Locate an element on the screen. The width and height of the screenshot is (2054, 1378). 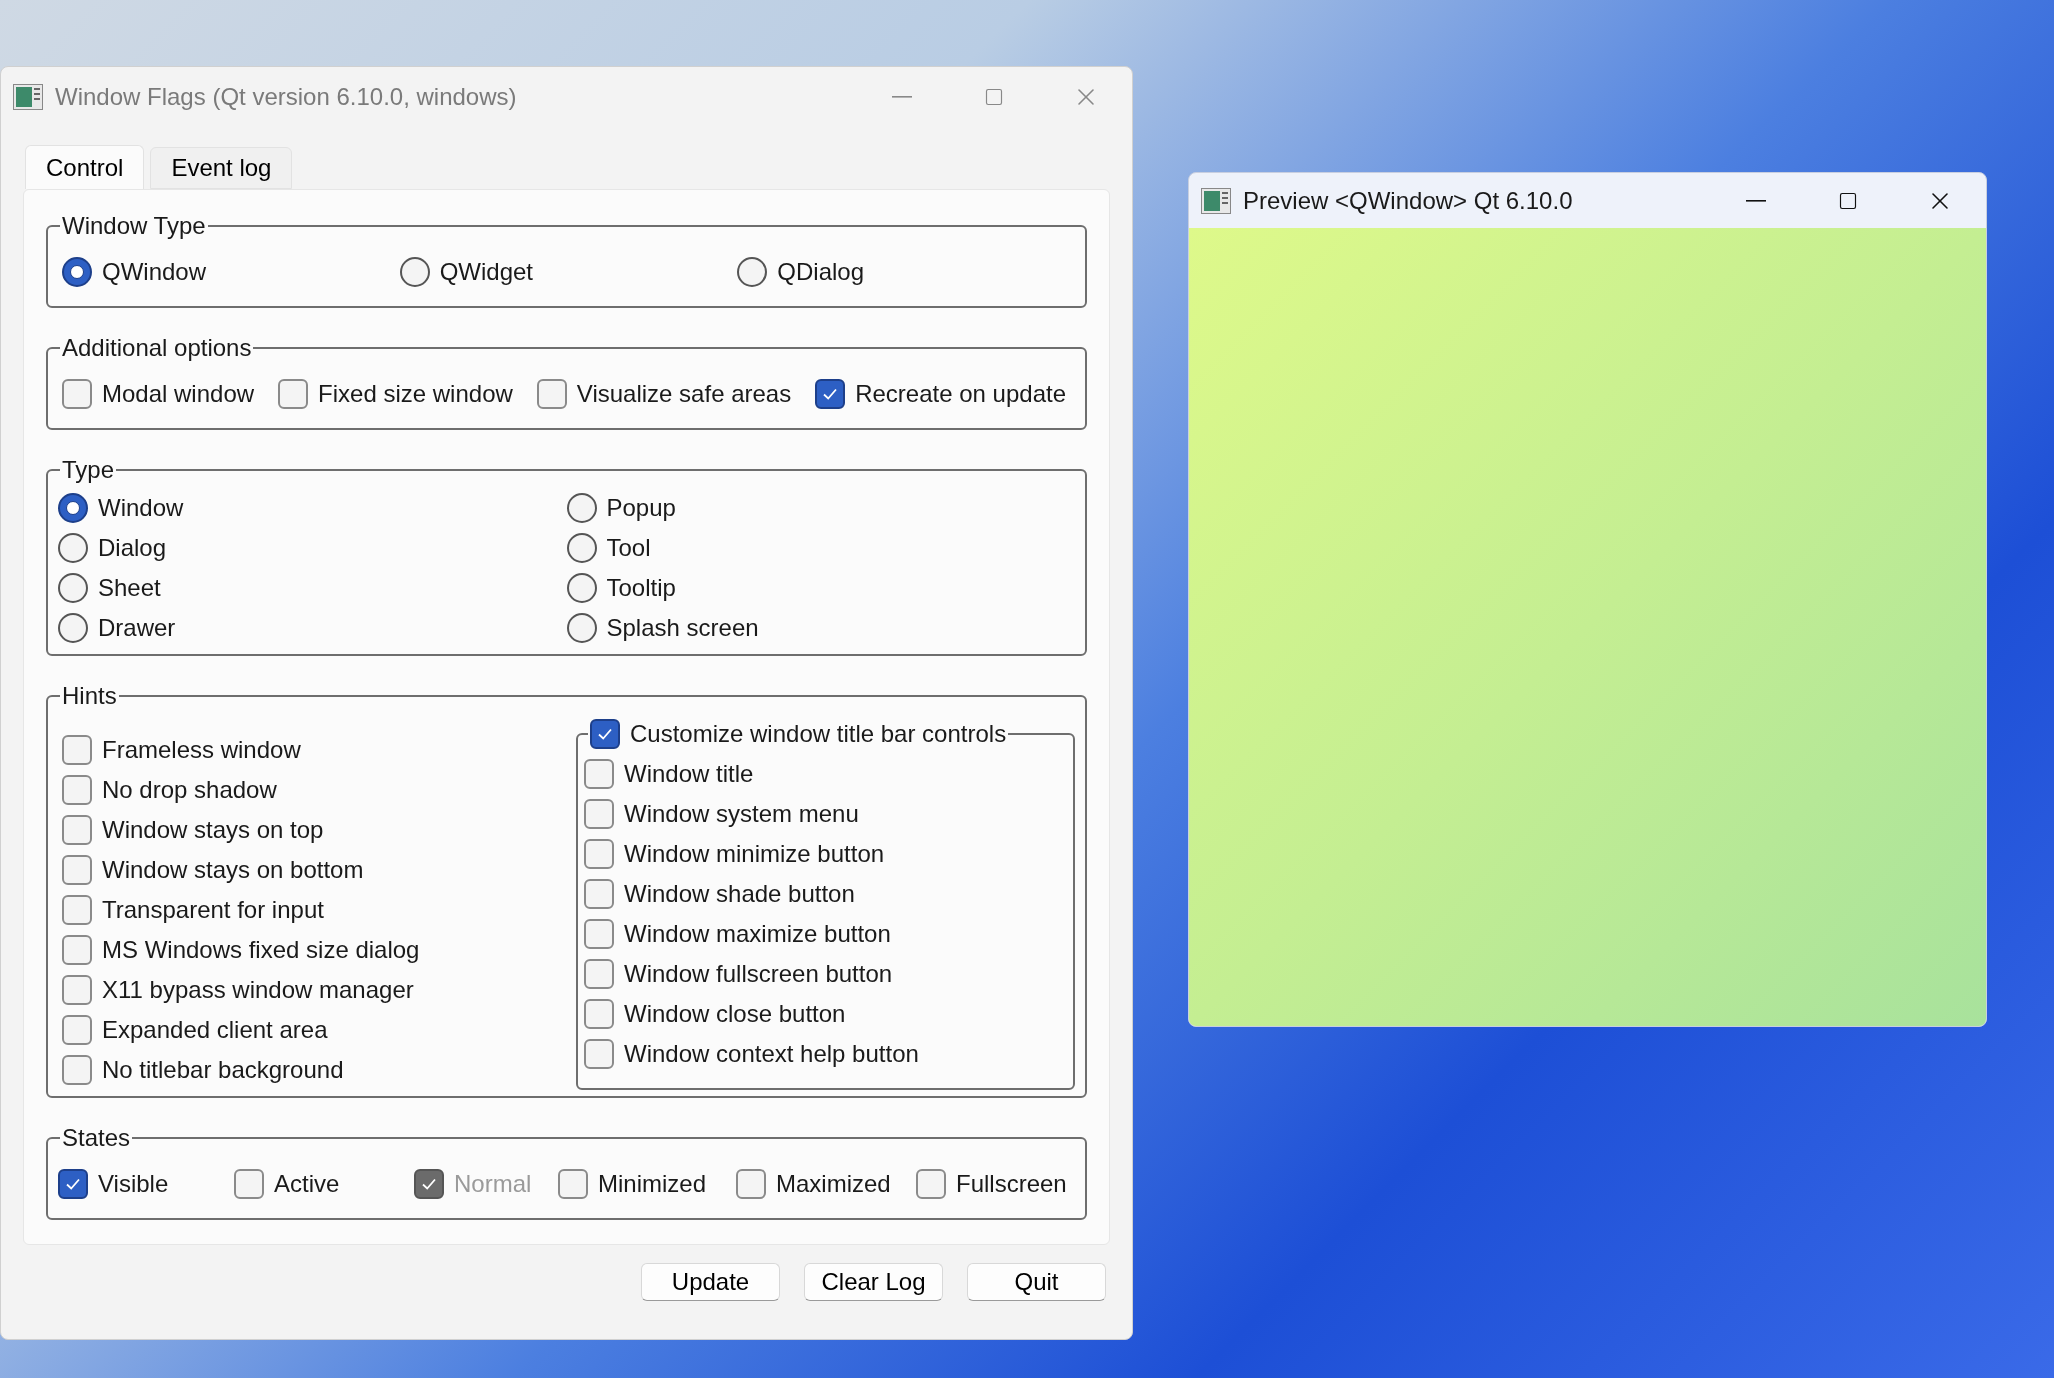
checkbox-label: Window context help button is located at coordinates (771, 1054).